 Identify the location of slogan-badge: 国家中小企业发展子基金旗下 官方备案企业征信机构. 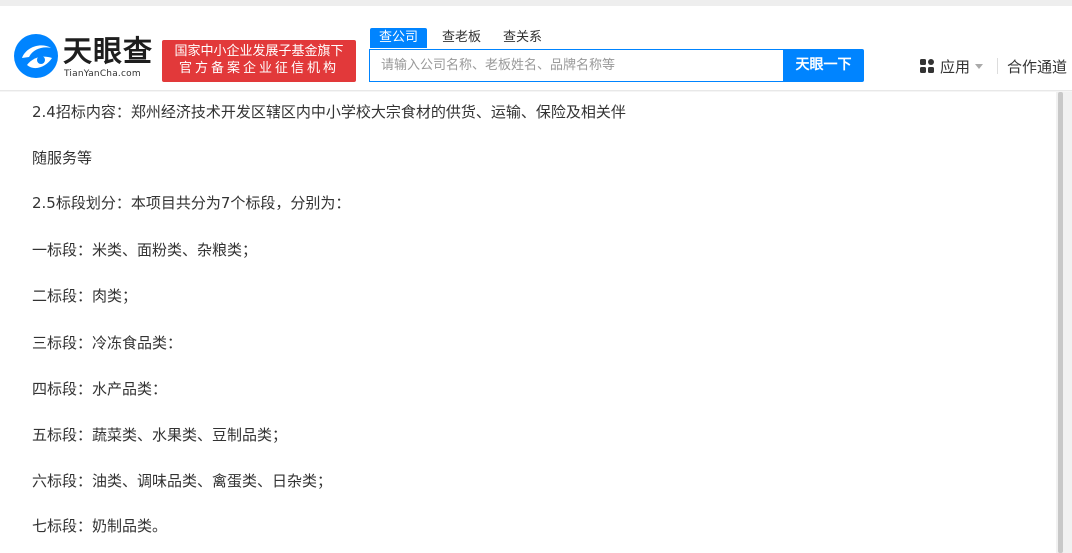
(259, 61).